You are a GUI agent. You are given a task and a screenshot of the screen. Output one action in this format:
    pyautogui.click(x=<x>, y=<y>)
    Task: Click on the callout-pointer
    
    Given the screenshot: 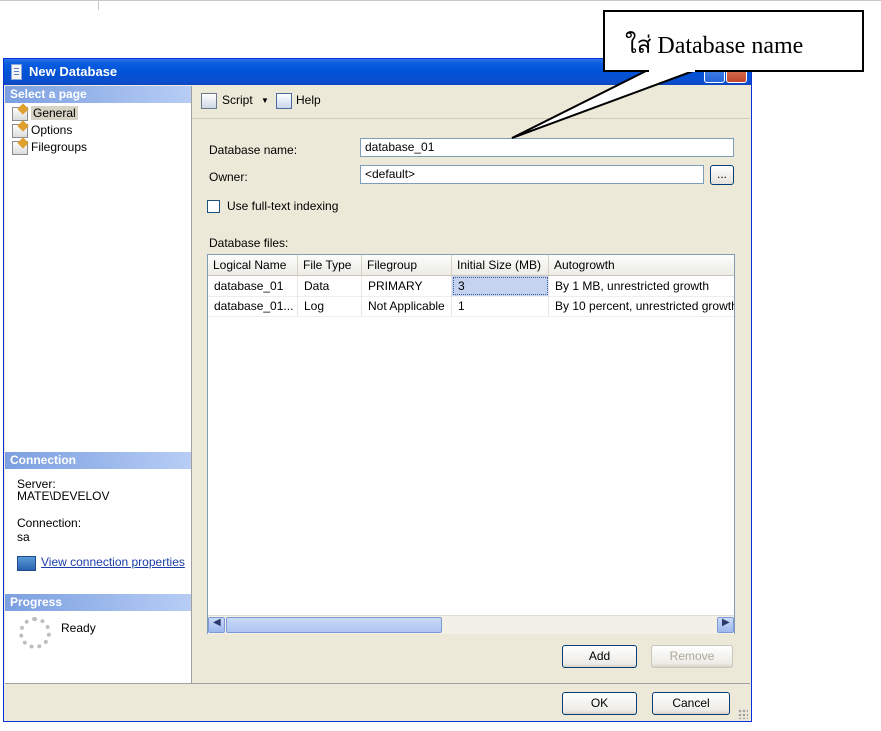 What is the action you would take?
    pyautogui.click(x=604, y=104)
    